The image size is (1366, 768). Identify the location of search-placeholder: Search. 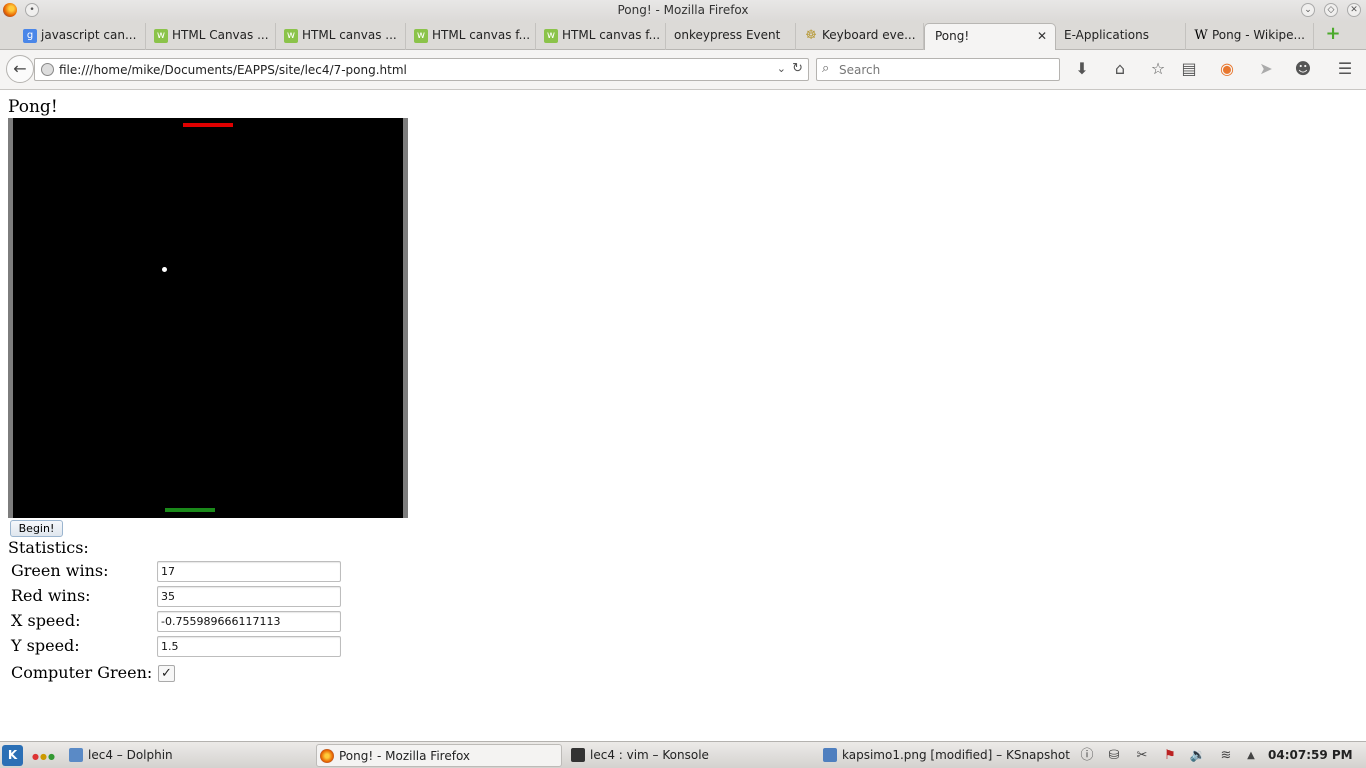
(860, 70).